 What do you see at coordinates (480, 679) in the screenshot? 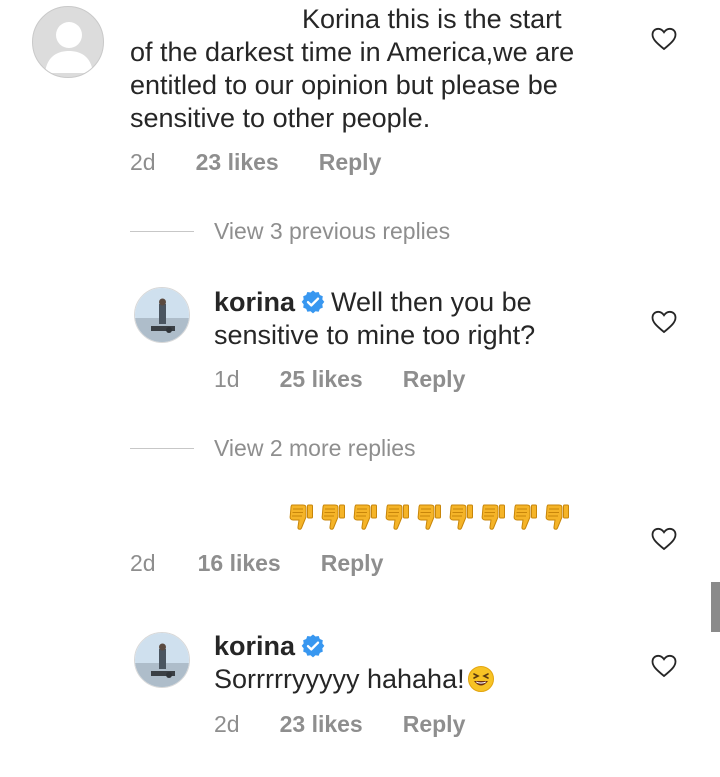
I see `laughing-face-icon` at bounding box center [480, 679].